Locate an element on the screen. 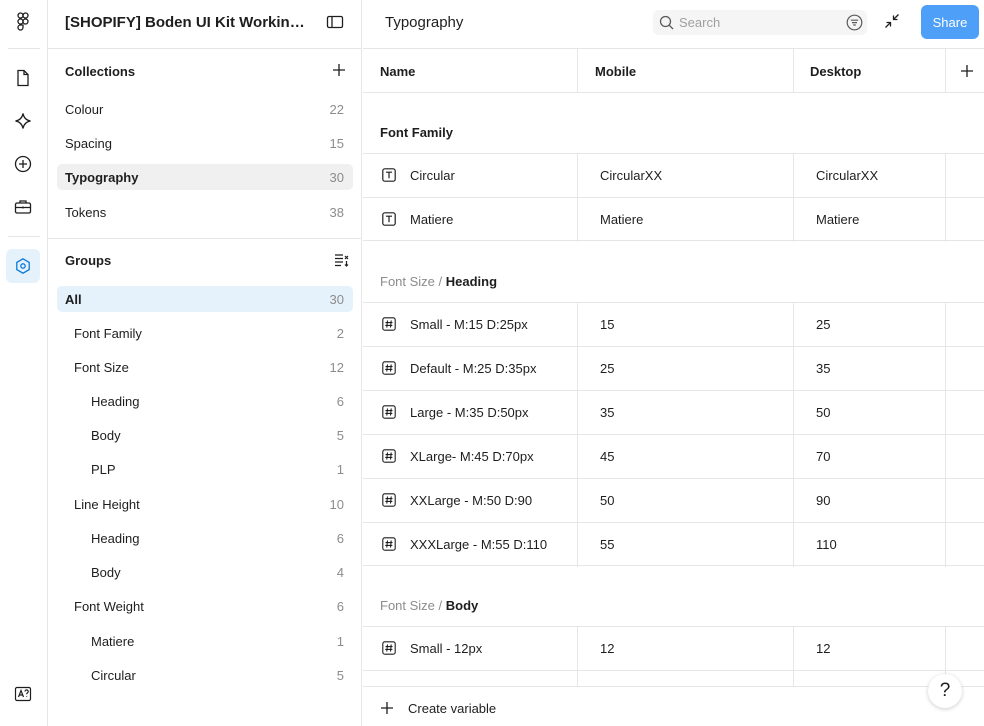  filter-icon is located at coordinates (854, 22).